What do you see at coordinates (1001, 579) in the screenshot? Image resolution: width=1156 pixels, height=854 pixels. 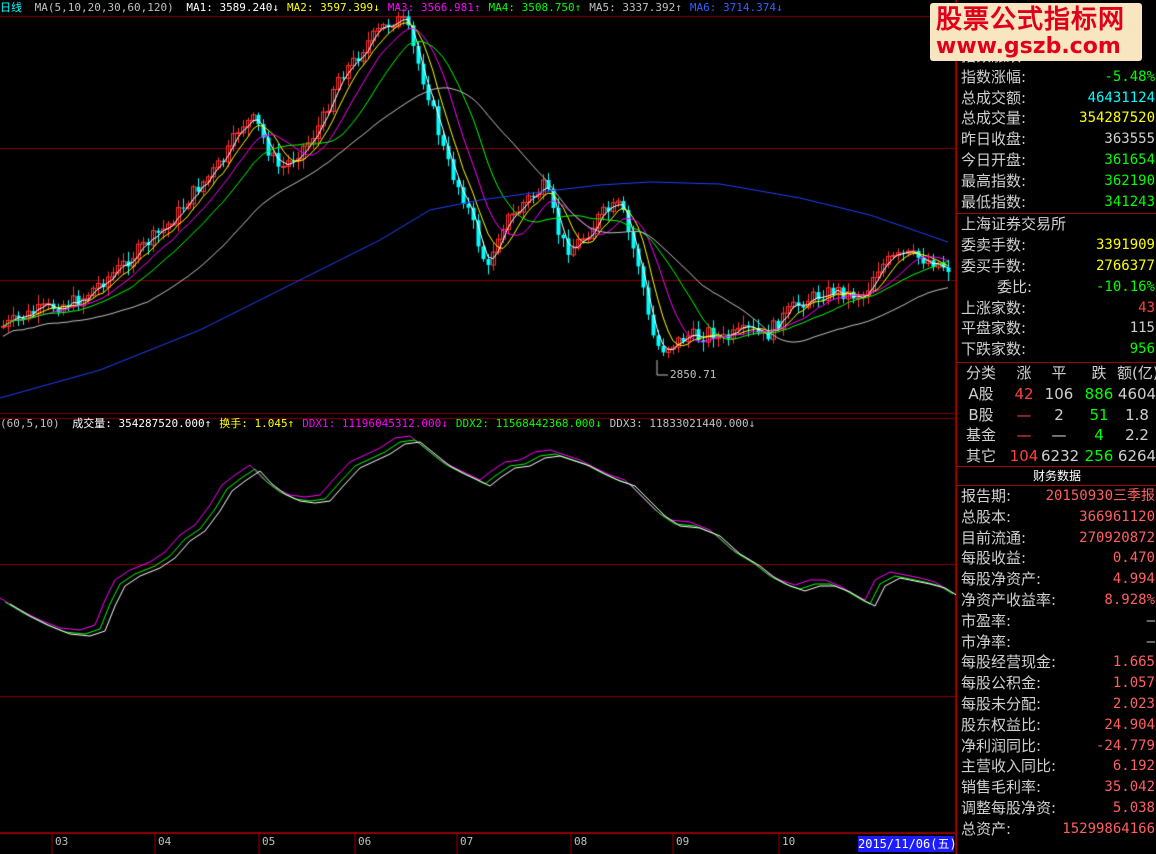 I see `fin-label: 每股净资产:` at bounding box center [1001, 579].